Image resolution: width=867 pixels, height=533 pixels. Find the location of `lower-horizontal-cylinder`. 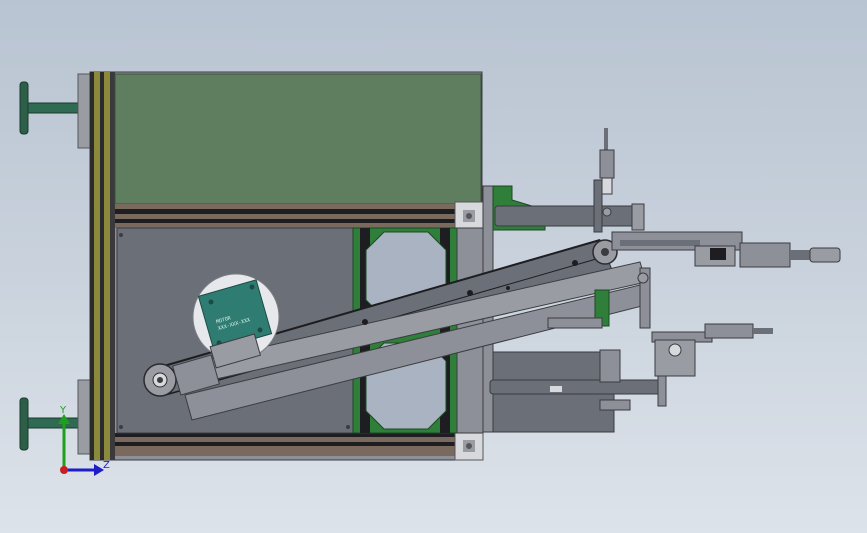

lower-horizontal-cylinder is located at coordinates (686, 367).